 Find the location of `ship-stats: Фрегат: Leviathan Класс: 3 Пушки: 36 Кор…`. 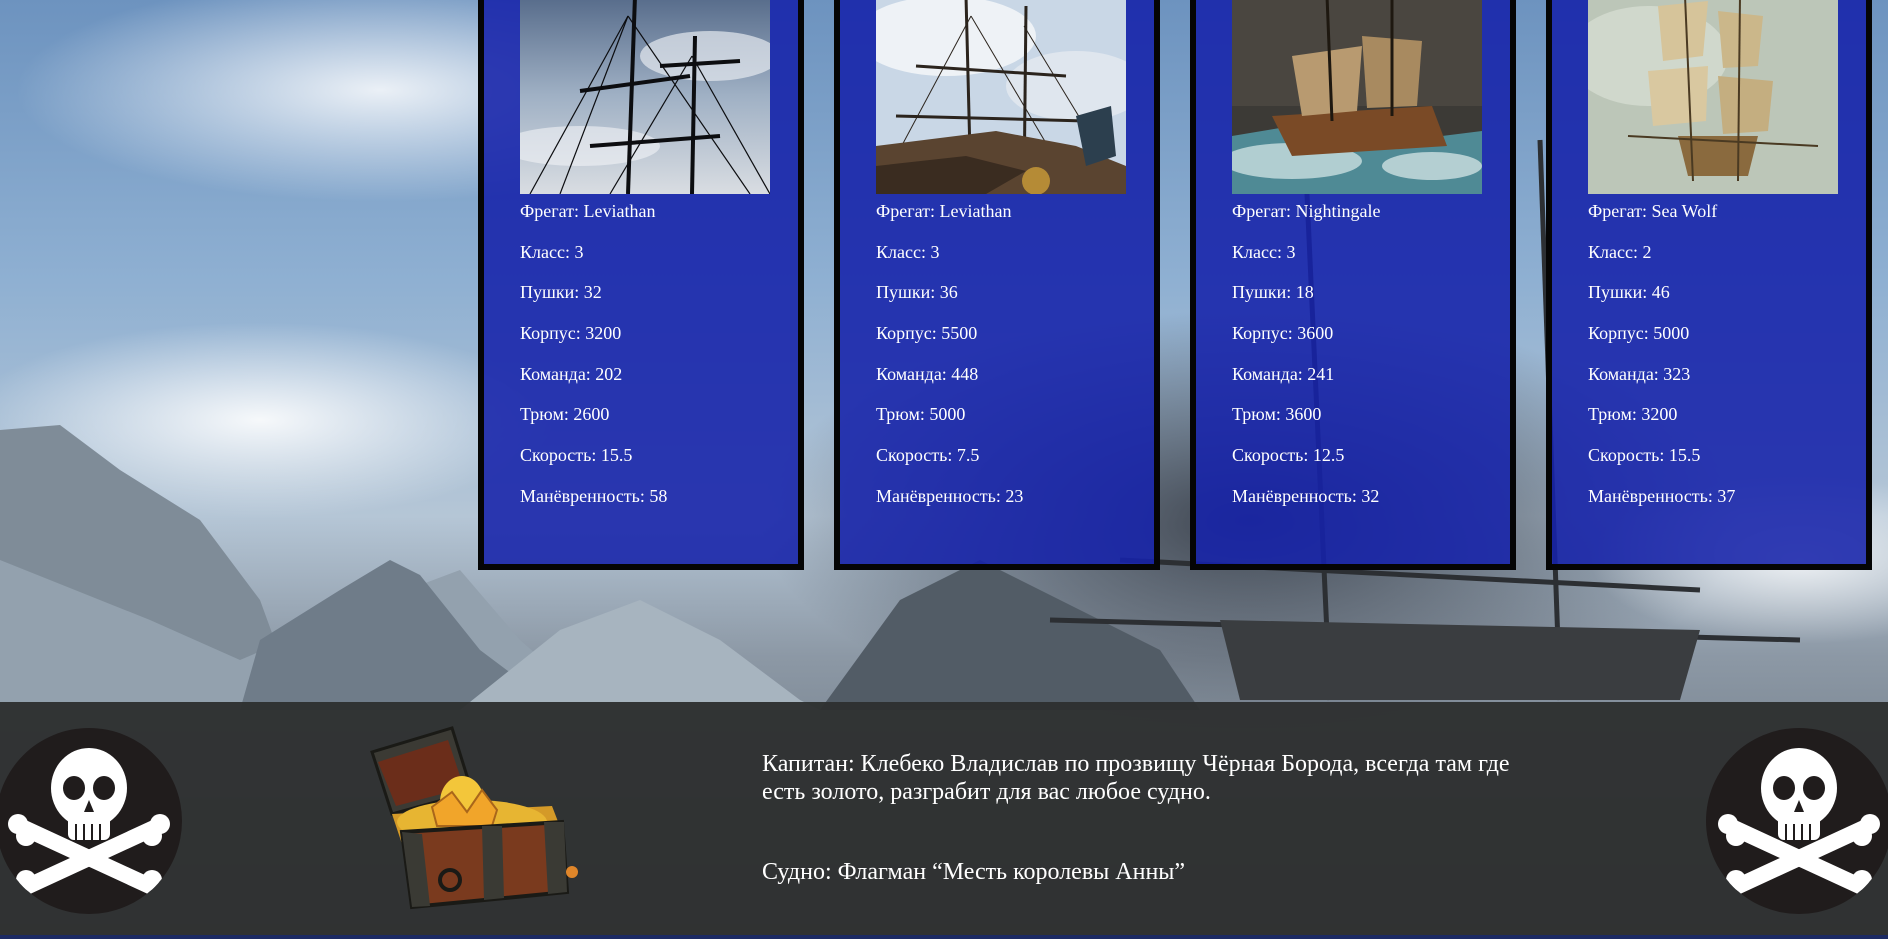

ship-stats: Фрегат: Leviathan Класс: 3 Пушки: 36 Кор… is located at coordinates (949, 364).